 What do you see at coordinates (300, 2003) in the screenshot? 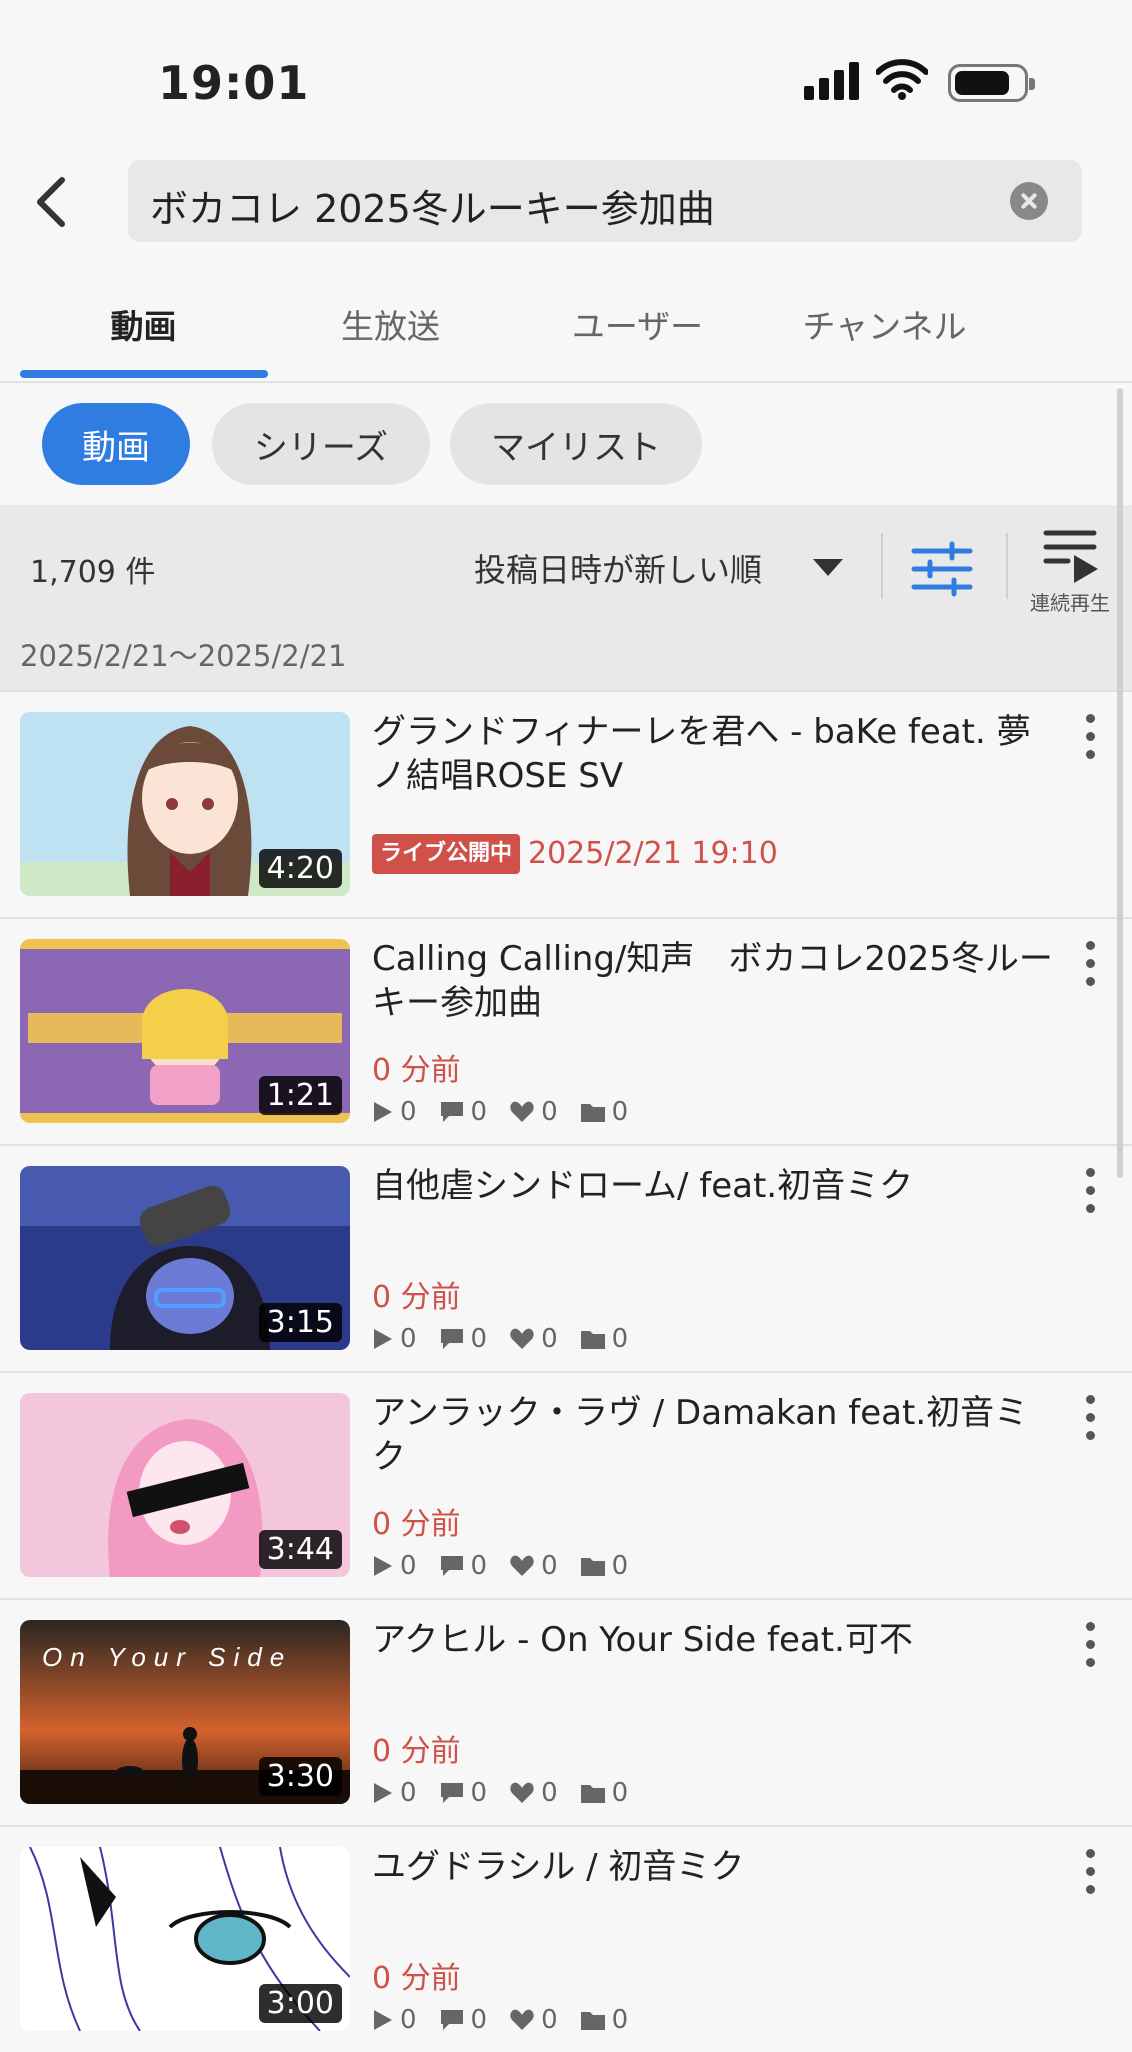
I see `video-duration: 3:00` at bounding box center [300, 2003].